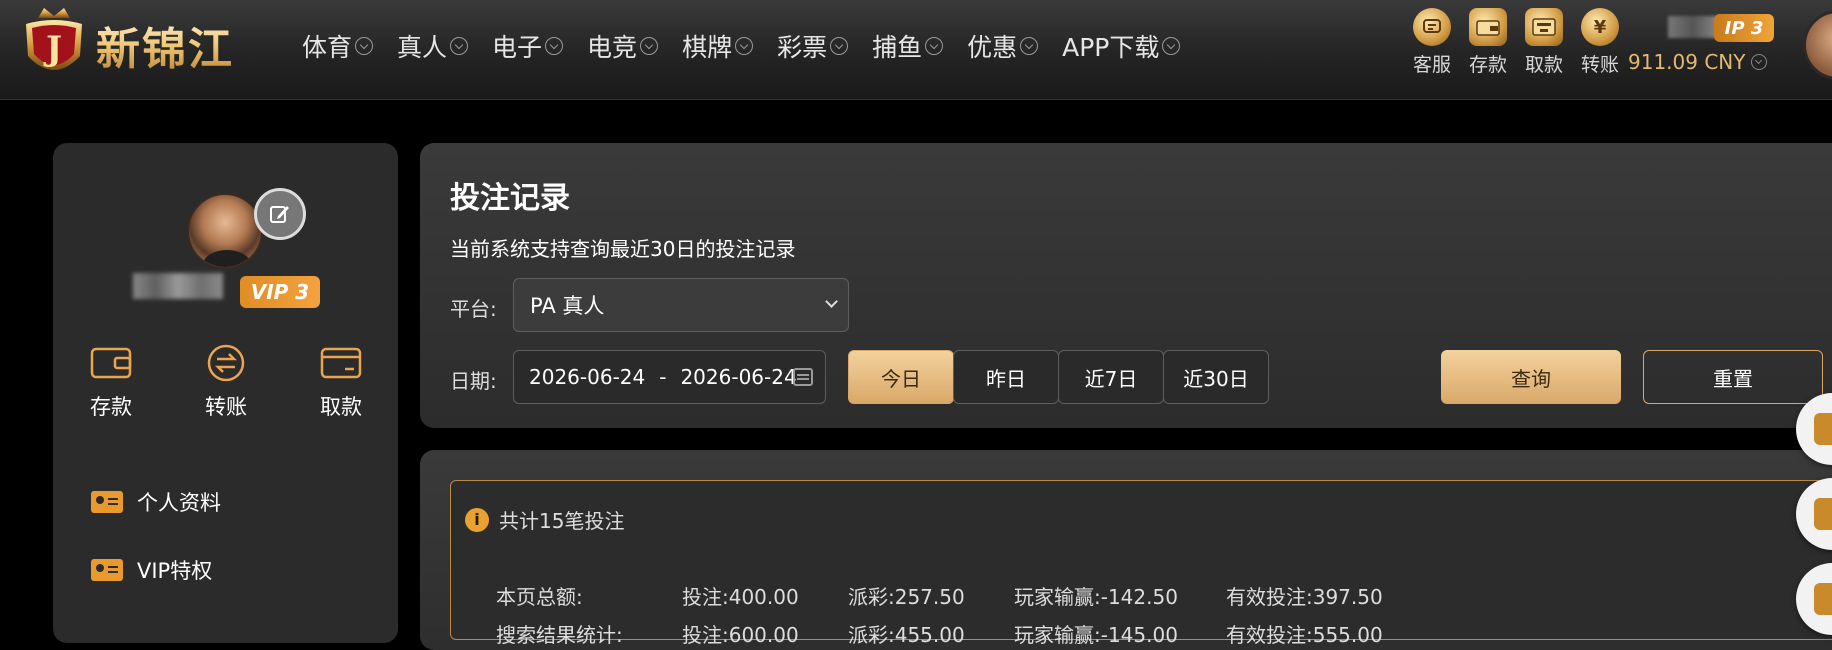 The width and height of the screenshot is (1832, 650). Describe the element at coordinates (52, 49) in the screenshot. I see `svg-text: J` at that location.